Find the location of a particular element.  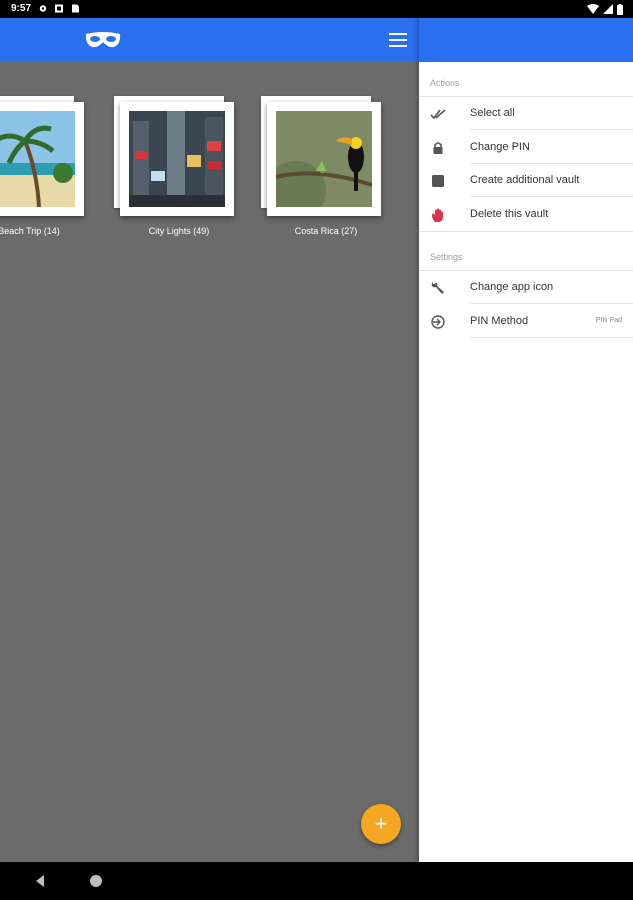

album-beach-trip: Beach Trip (14) is located at coordinates (44, 176).